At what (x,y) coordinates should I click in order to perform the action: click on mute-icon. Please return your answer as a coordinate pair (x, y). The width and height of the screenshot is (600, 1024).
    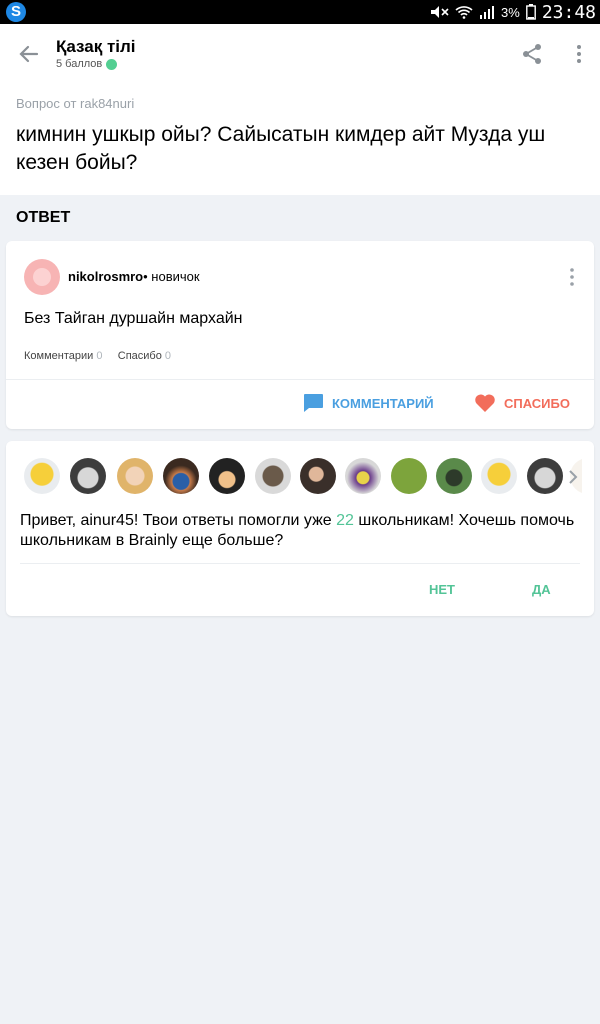
    Looking at the image, I should click on (440, 12).